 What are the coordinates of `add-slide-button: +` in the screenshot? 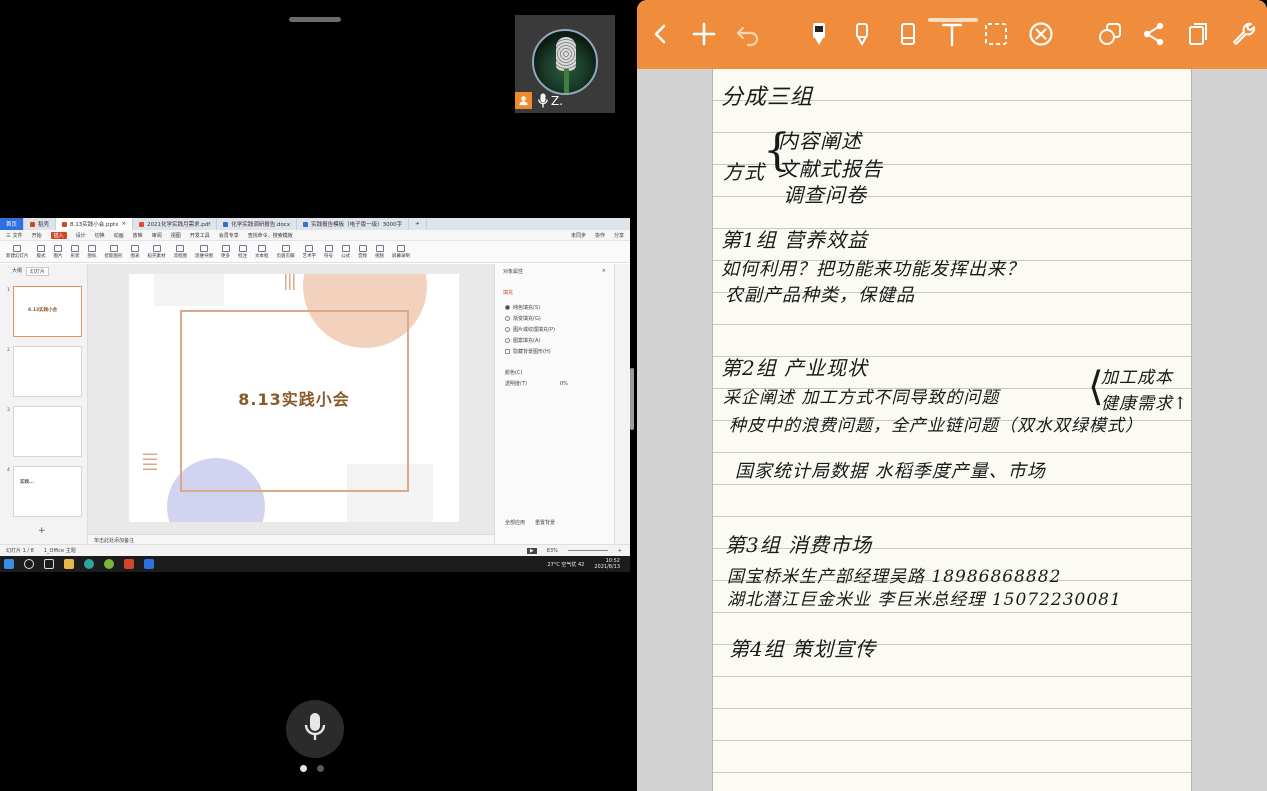 It's located at (42, 531).